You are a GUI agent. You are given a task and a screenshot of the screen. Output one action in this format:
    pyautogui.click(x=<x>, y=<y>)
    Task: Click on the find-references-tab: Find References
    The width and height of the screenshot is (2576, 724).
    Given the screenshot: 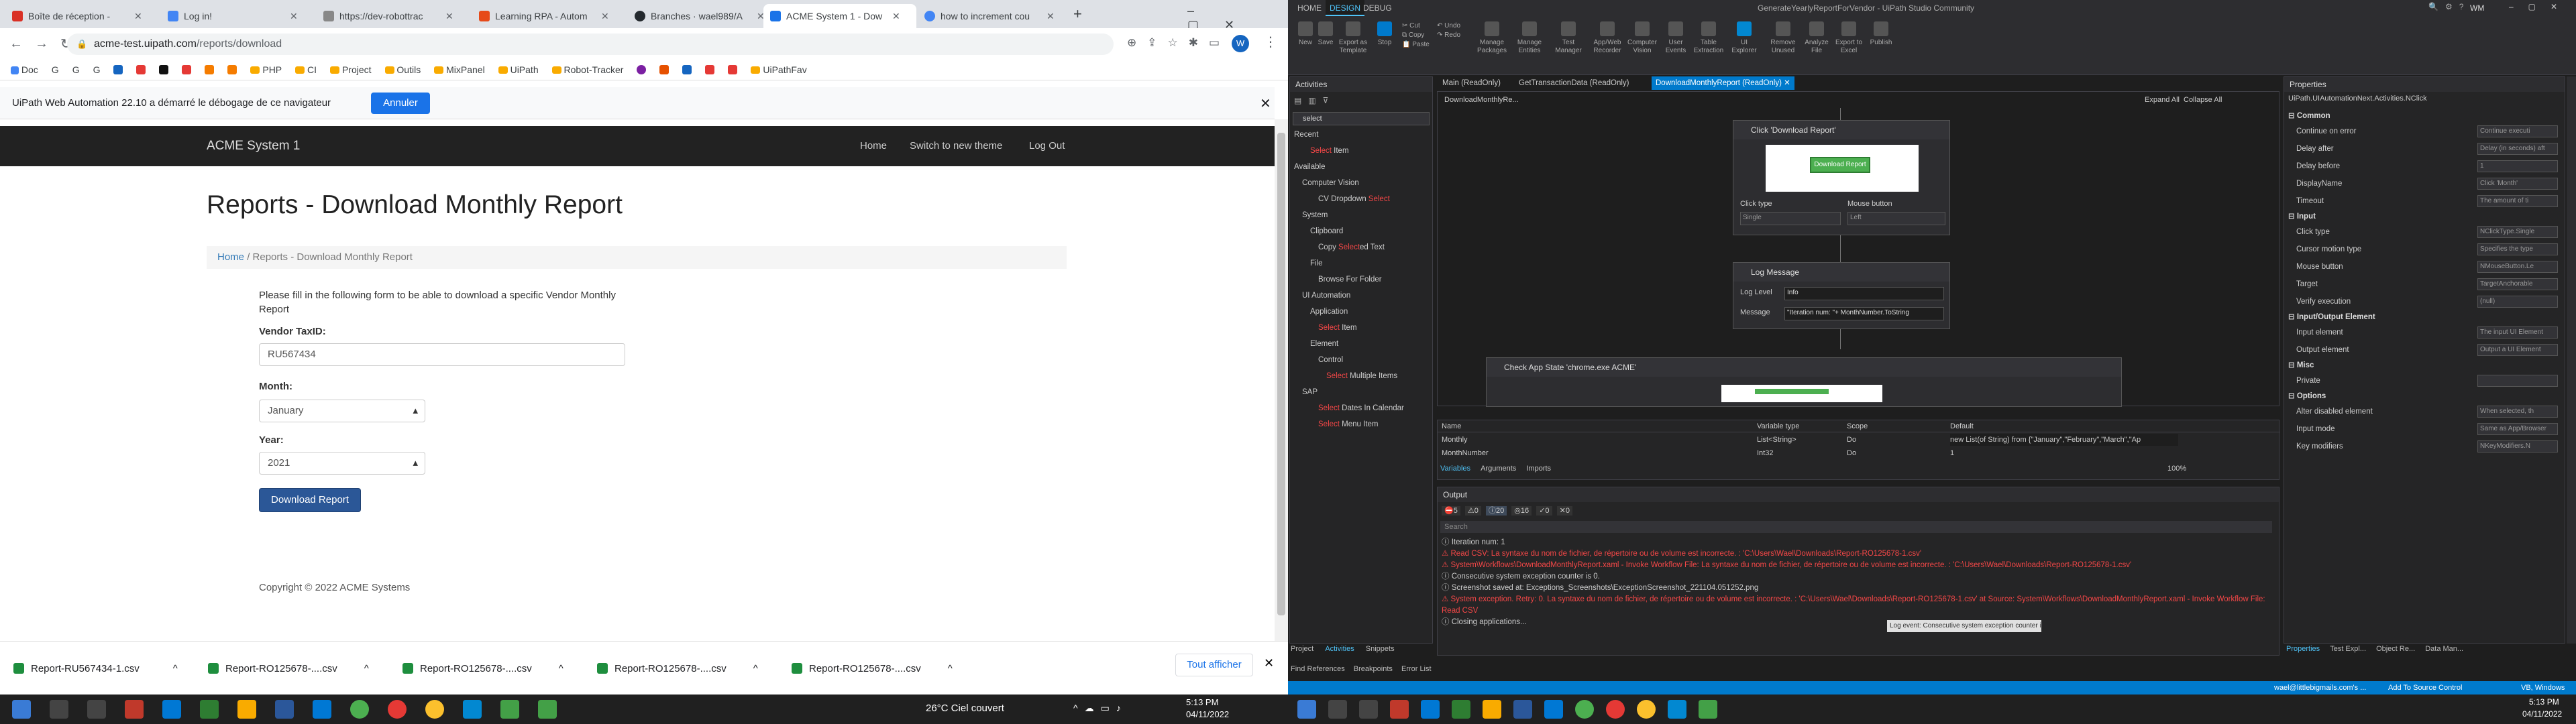 What is the action you would take?
    pyautogui.click(x=1318, y=669)
    